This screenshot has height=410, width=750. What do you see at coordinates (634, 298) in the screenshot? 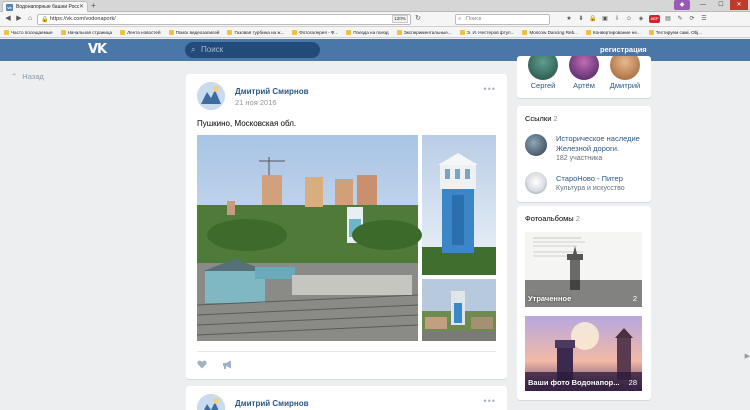
I see `album-count: 2` at bounding box center [634, 298].